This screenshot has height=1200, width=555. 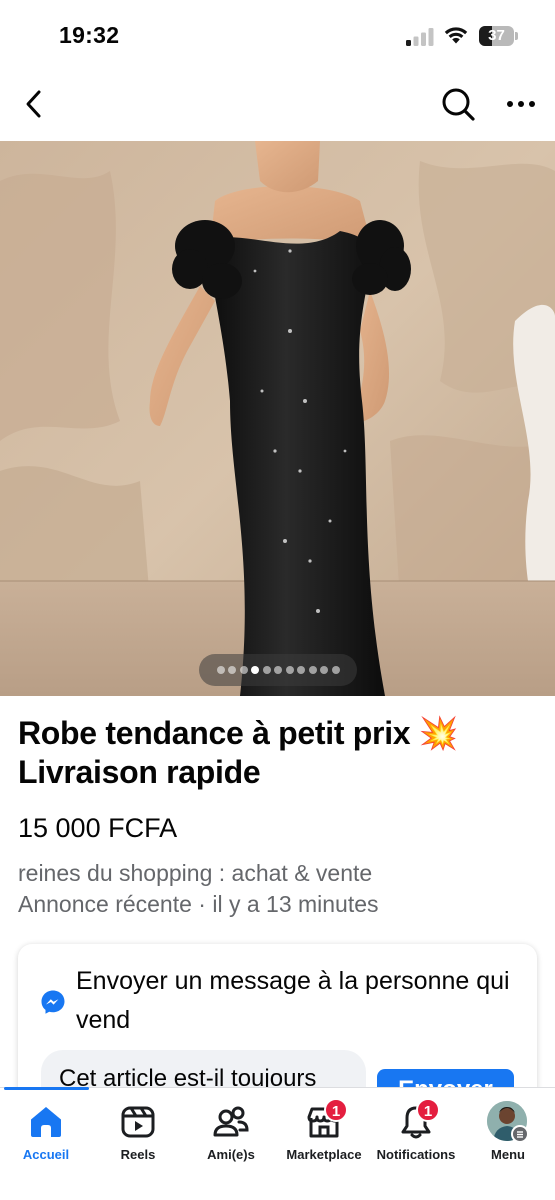 I want to click on home-icon, so click(x=46, y=1122).